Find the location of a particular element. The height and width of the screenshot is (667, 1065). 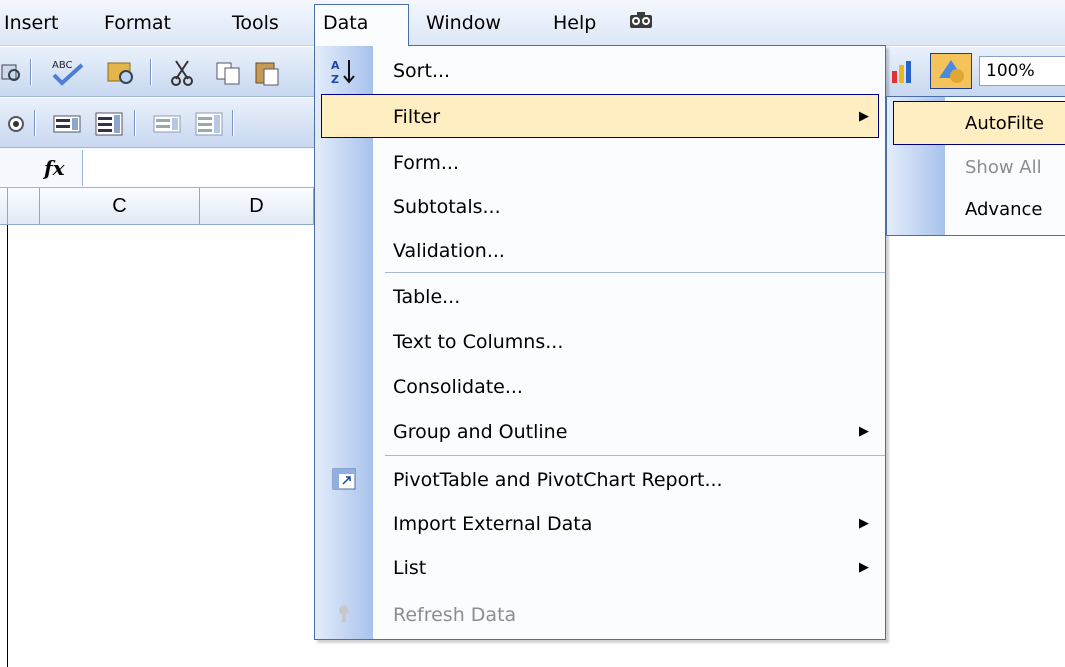

menu-item-refresh-data: Refresh Data is located at coordinates (600, 615).